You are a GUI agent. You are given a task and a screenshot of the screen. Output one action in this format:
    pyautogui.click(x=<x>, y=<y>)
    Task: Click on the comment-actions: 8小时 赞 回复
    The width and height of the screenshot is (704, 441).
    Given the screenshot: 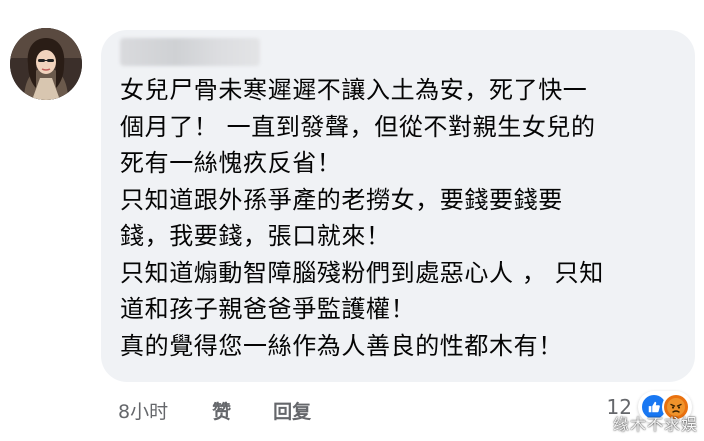 What is the action you would take?
    pyautogui.click(x=214, y=410)
    